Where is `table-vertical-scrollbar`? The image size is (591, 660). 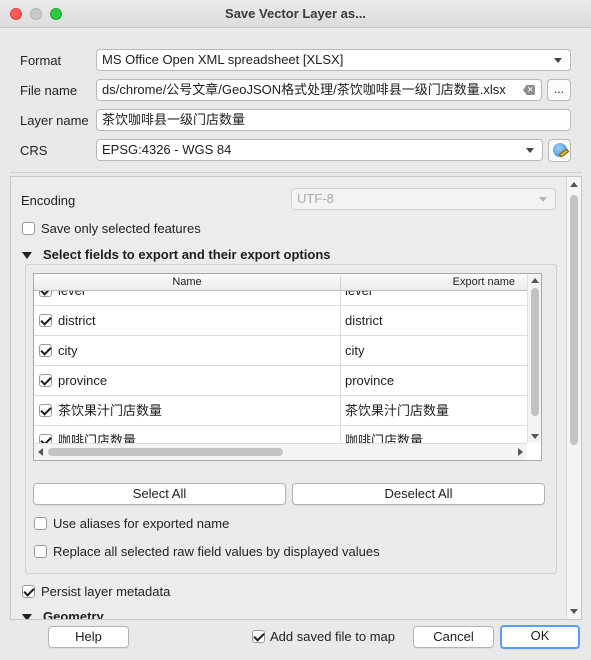
table-vertical-scrollbar is located at coordinates (534, 358).